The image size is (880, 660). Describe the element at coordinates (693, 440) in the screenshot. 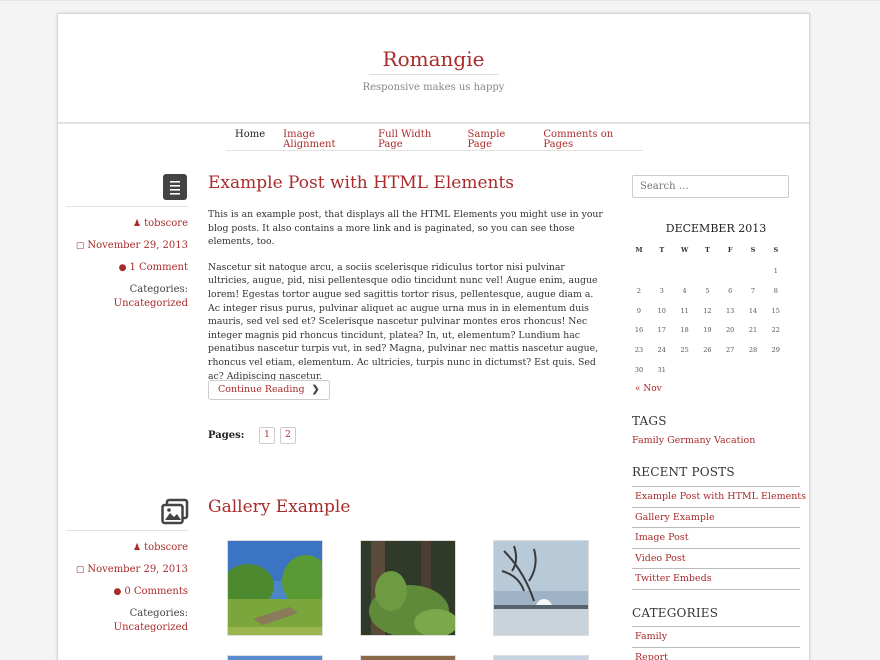

I see `tag-cloud: Family Germany Vacation` at that location.